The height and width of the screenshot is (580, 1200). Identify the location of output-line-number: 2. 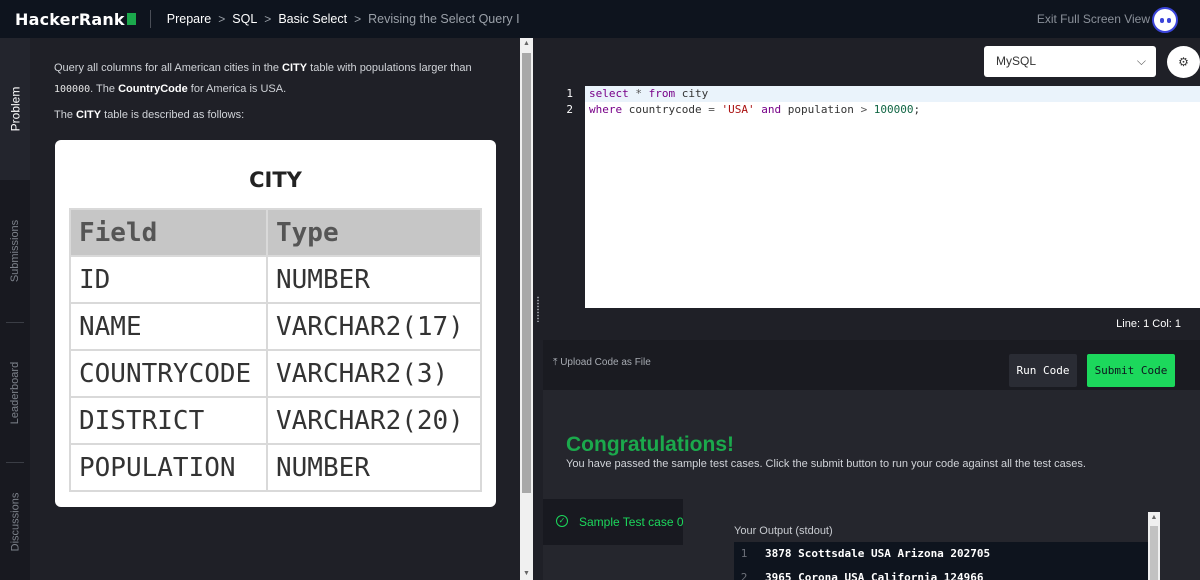
(744, 575).